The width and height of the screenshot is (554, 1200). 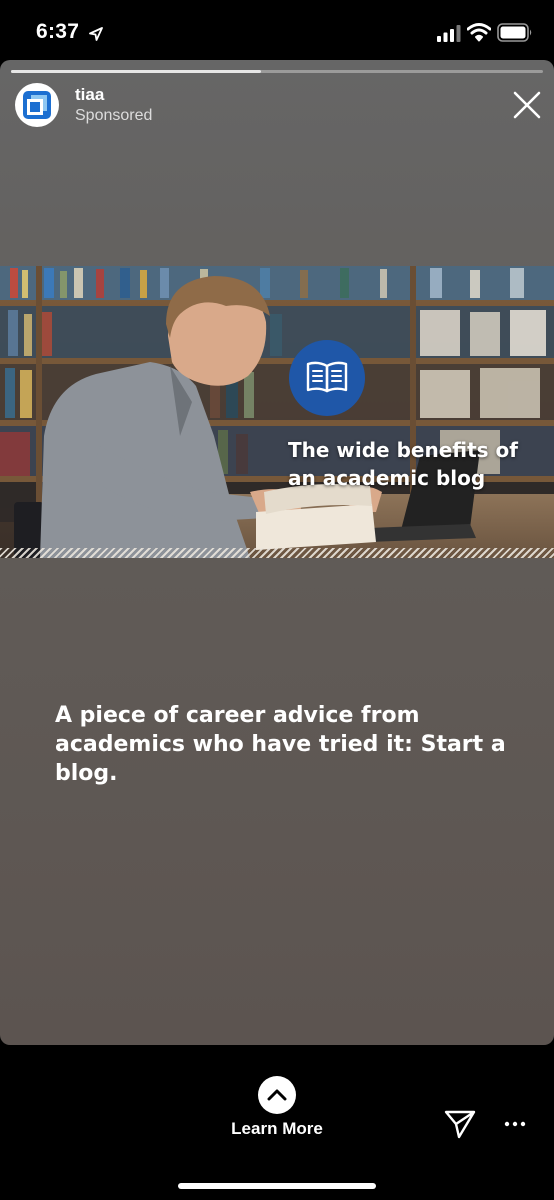 What do you see at coordinates (114, 115) in the screenshot?
I see `sponsored-label: Sponsored` at bounding box center [114, 115].